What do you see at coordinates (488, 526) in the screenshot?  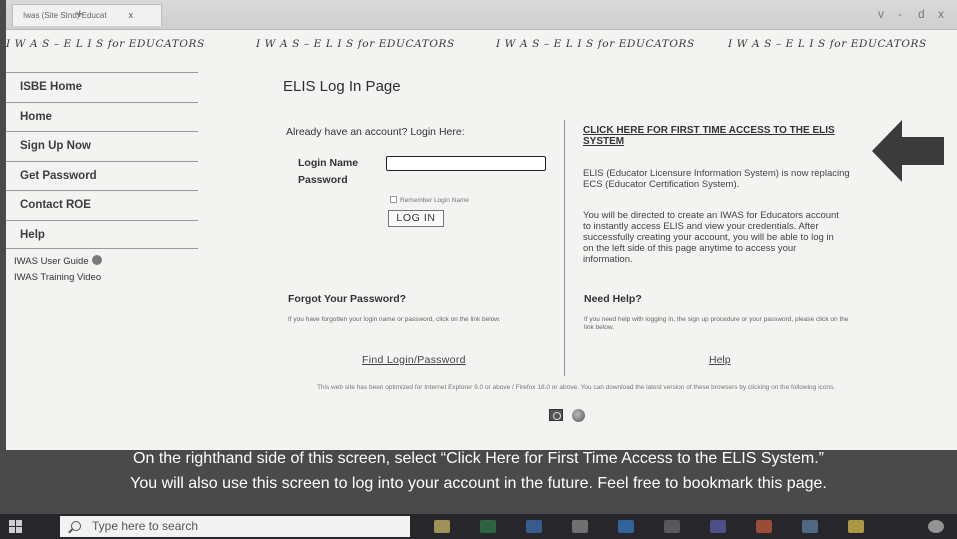 I see `excel-icon` at bounding box center [488, 526].